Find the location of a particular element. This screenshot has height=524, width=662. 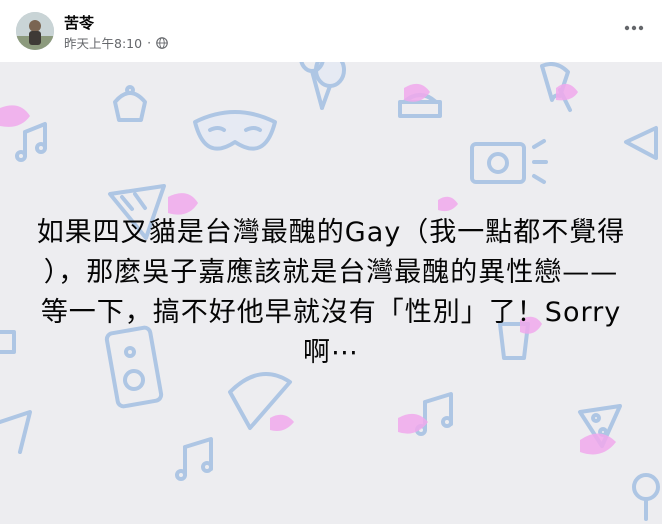

more-options-button is located at coordinates (634, 28).